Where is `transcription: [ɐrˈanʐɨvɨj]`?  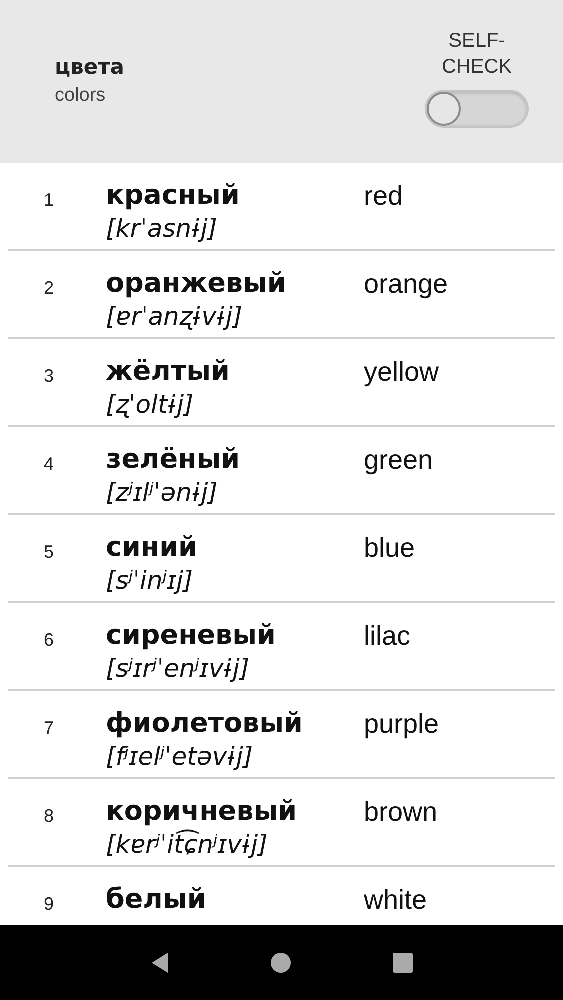 transcription: [ɐrˈanʐɨvɨj] is located at coordinates (174, 317).